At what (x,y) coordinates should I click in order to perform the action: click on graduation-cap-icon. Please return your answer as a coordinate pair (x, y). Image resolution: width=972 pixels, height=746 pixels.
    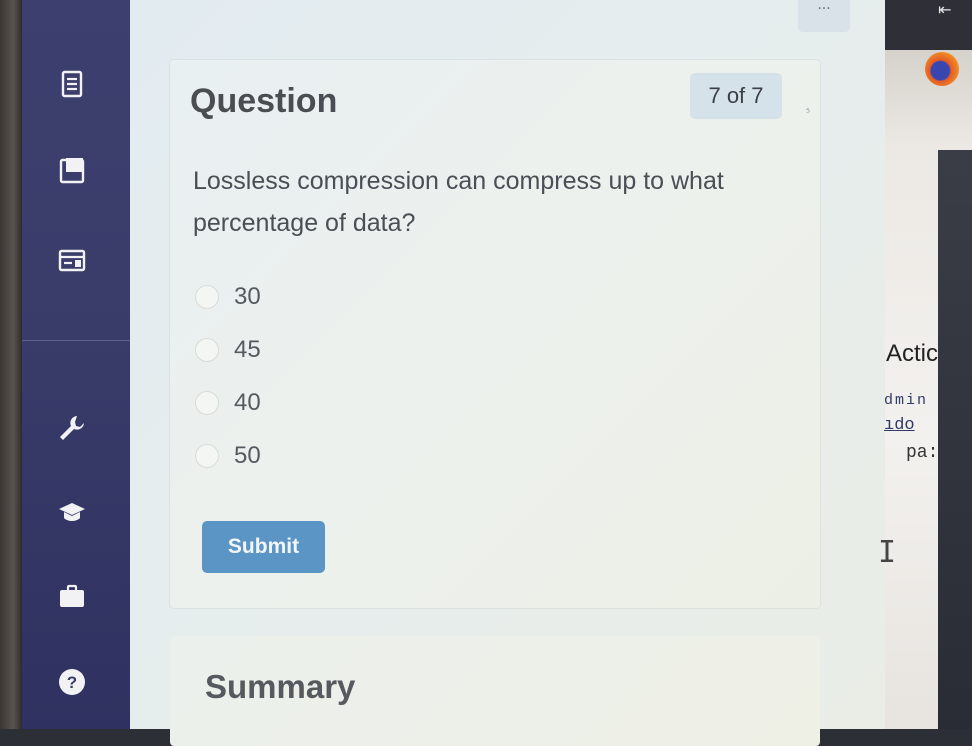
    Looking at the image, I should click on (72, 512).